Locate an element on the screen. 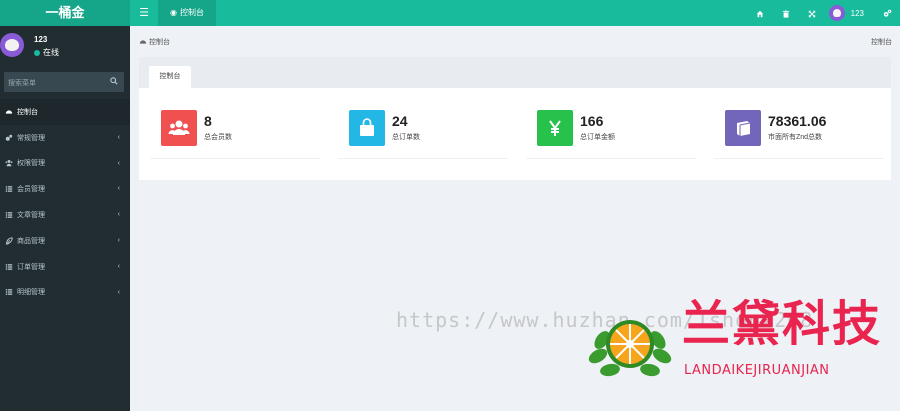 This screenshot has width=900, height=411. tab-label: 控制台 is located at coordinates (191, 12).